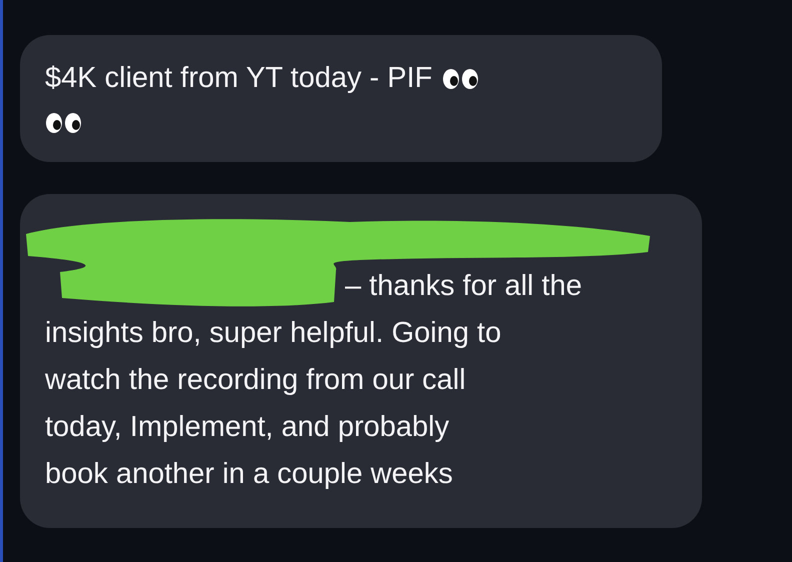 This screenshot has height=562, width=792. I want to click on message-text: – thanks for all the, so click(463, 286).